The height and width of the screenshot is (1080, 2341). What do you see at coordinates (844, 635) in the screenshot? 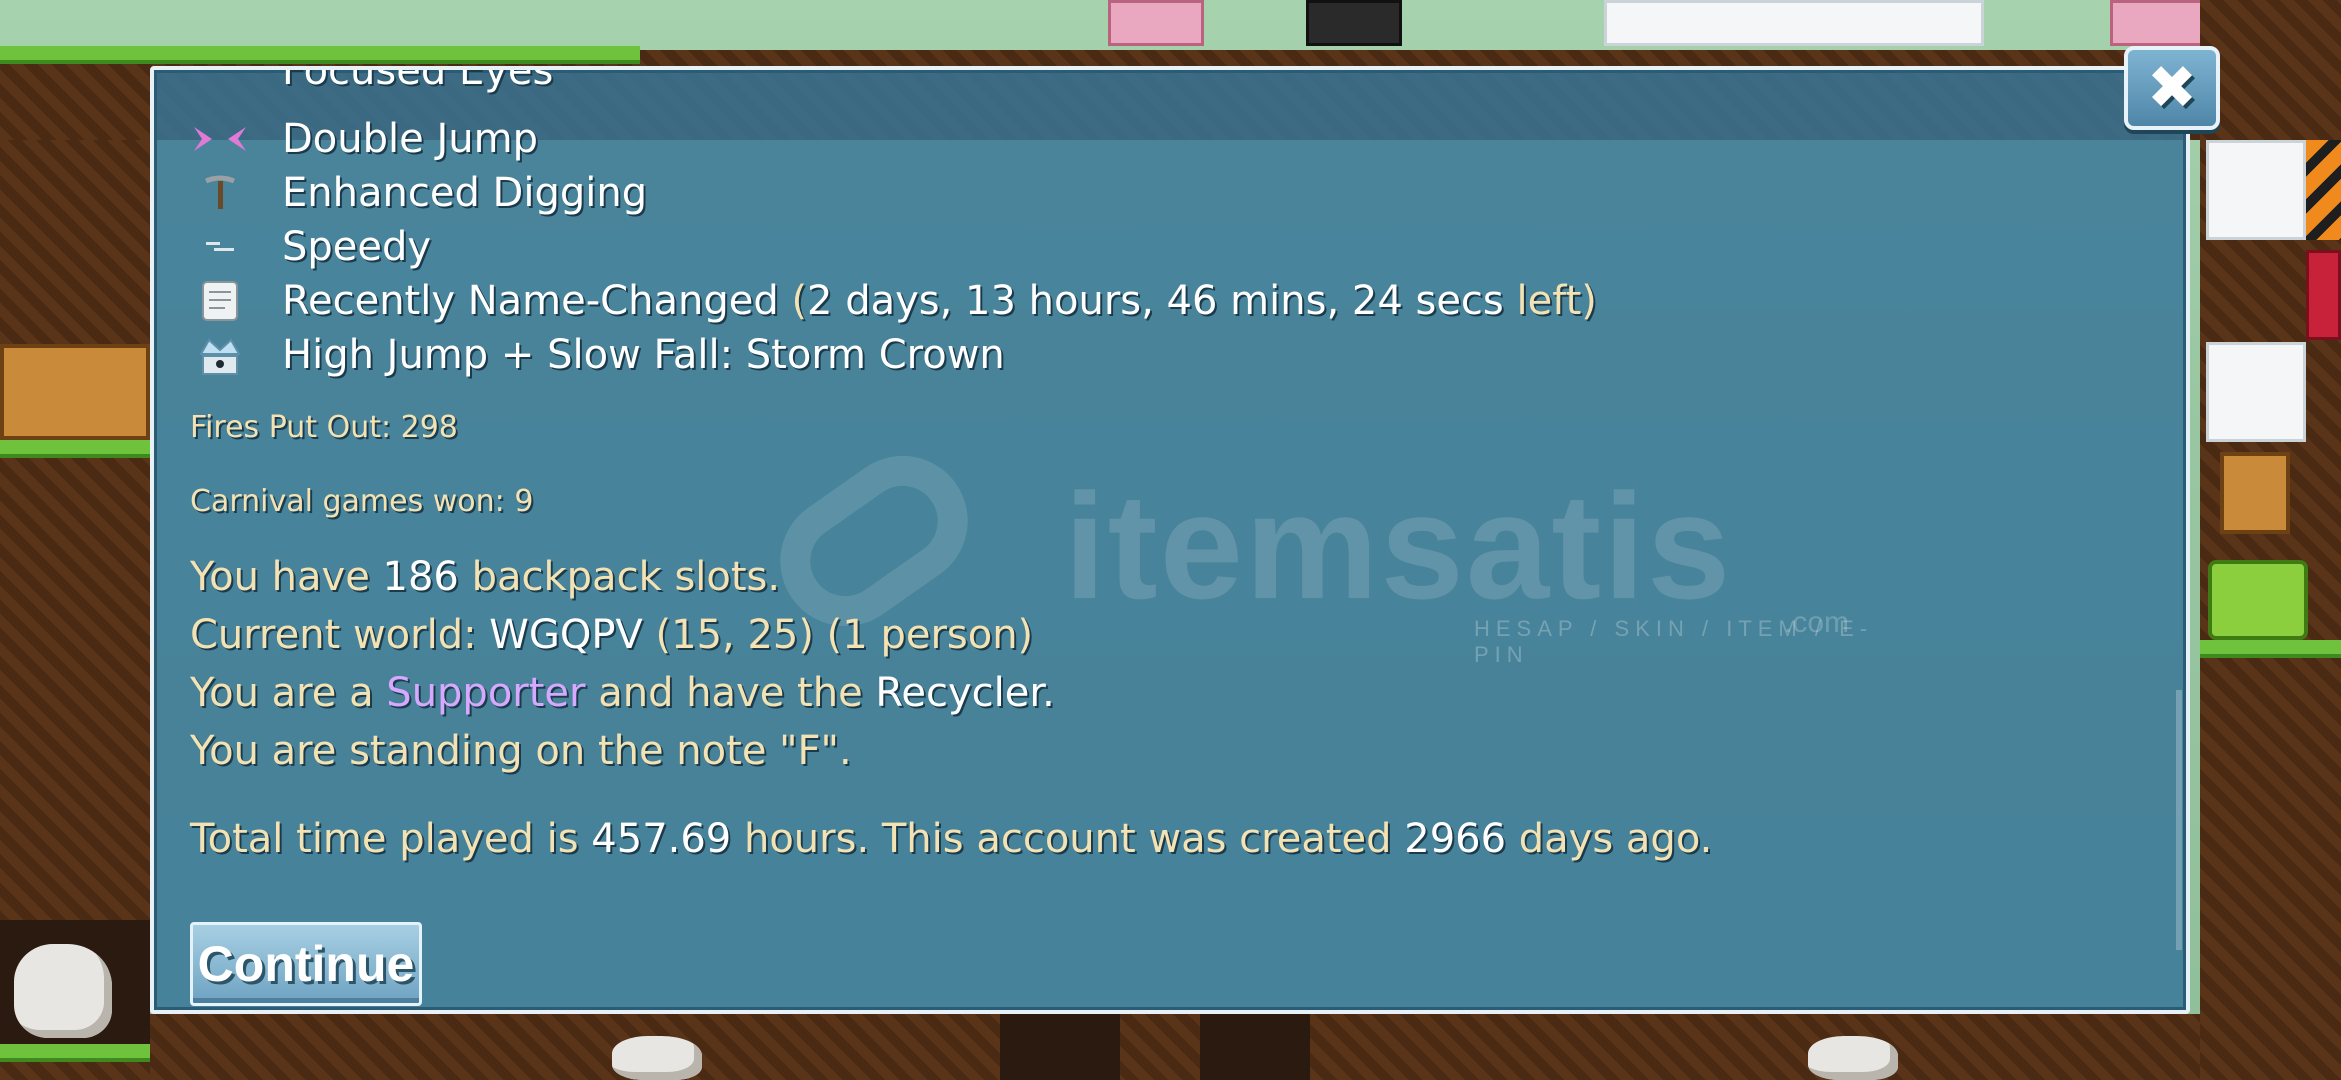
I see `world-coords: (15, 25) (1 person)` at bounding box center [844, 635].